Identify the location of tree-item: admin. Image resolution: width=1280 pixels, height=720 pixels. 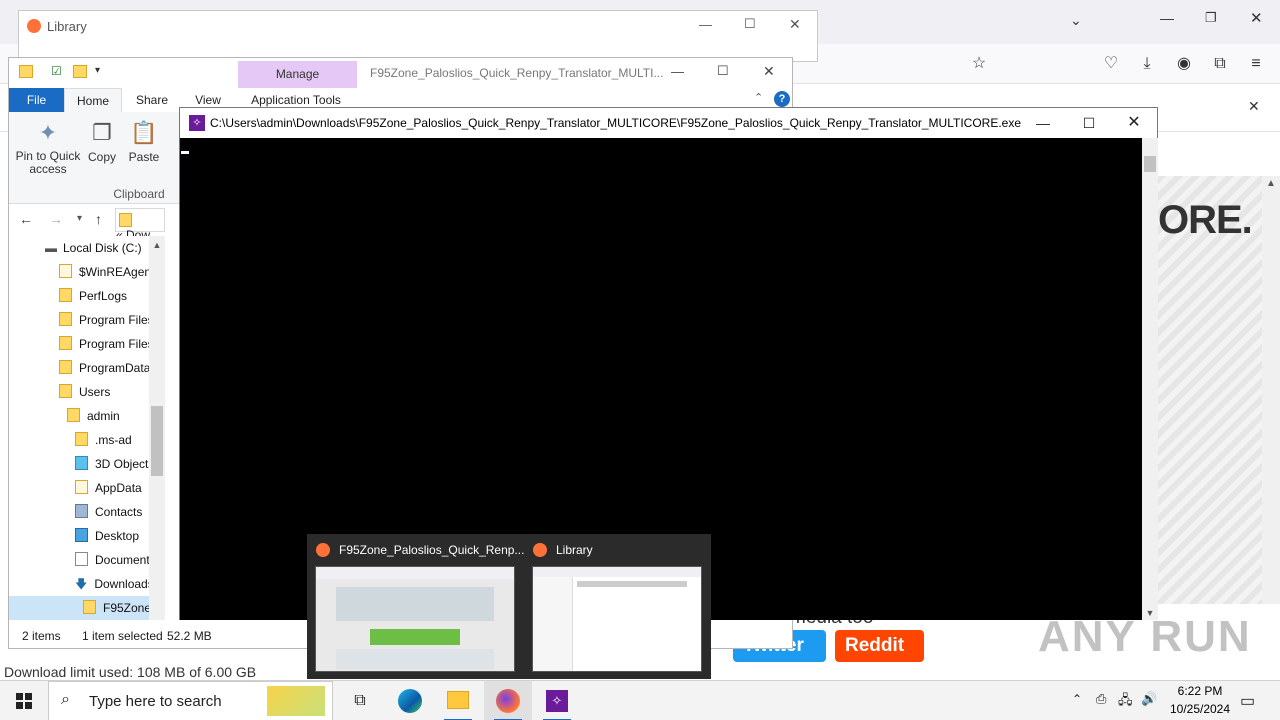
(93, 416).